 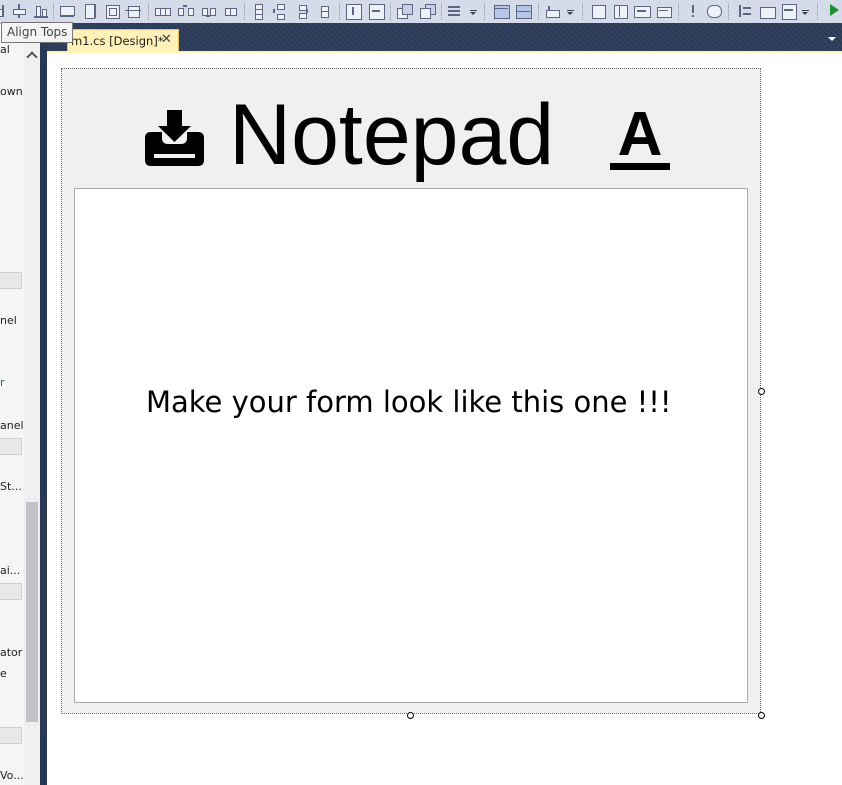 I want to click on resize-handle-bottom-right, so click(x=761, y=715).